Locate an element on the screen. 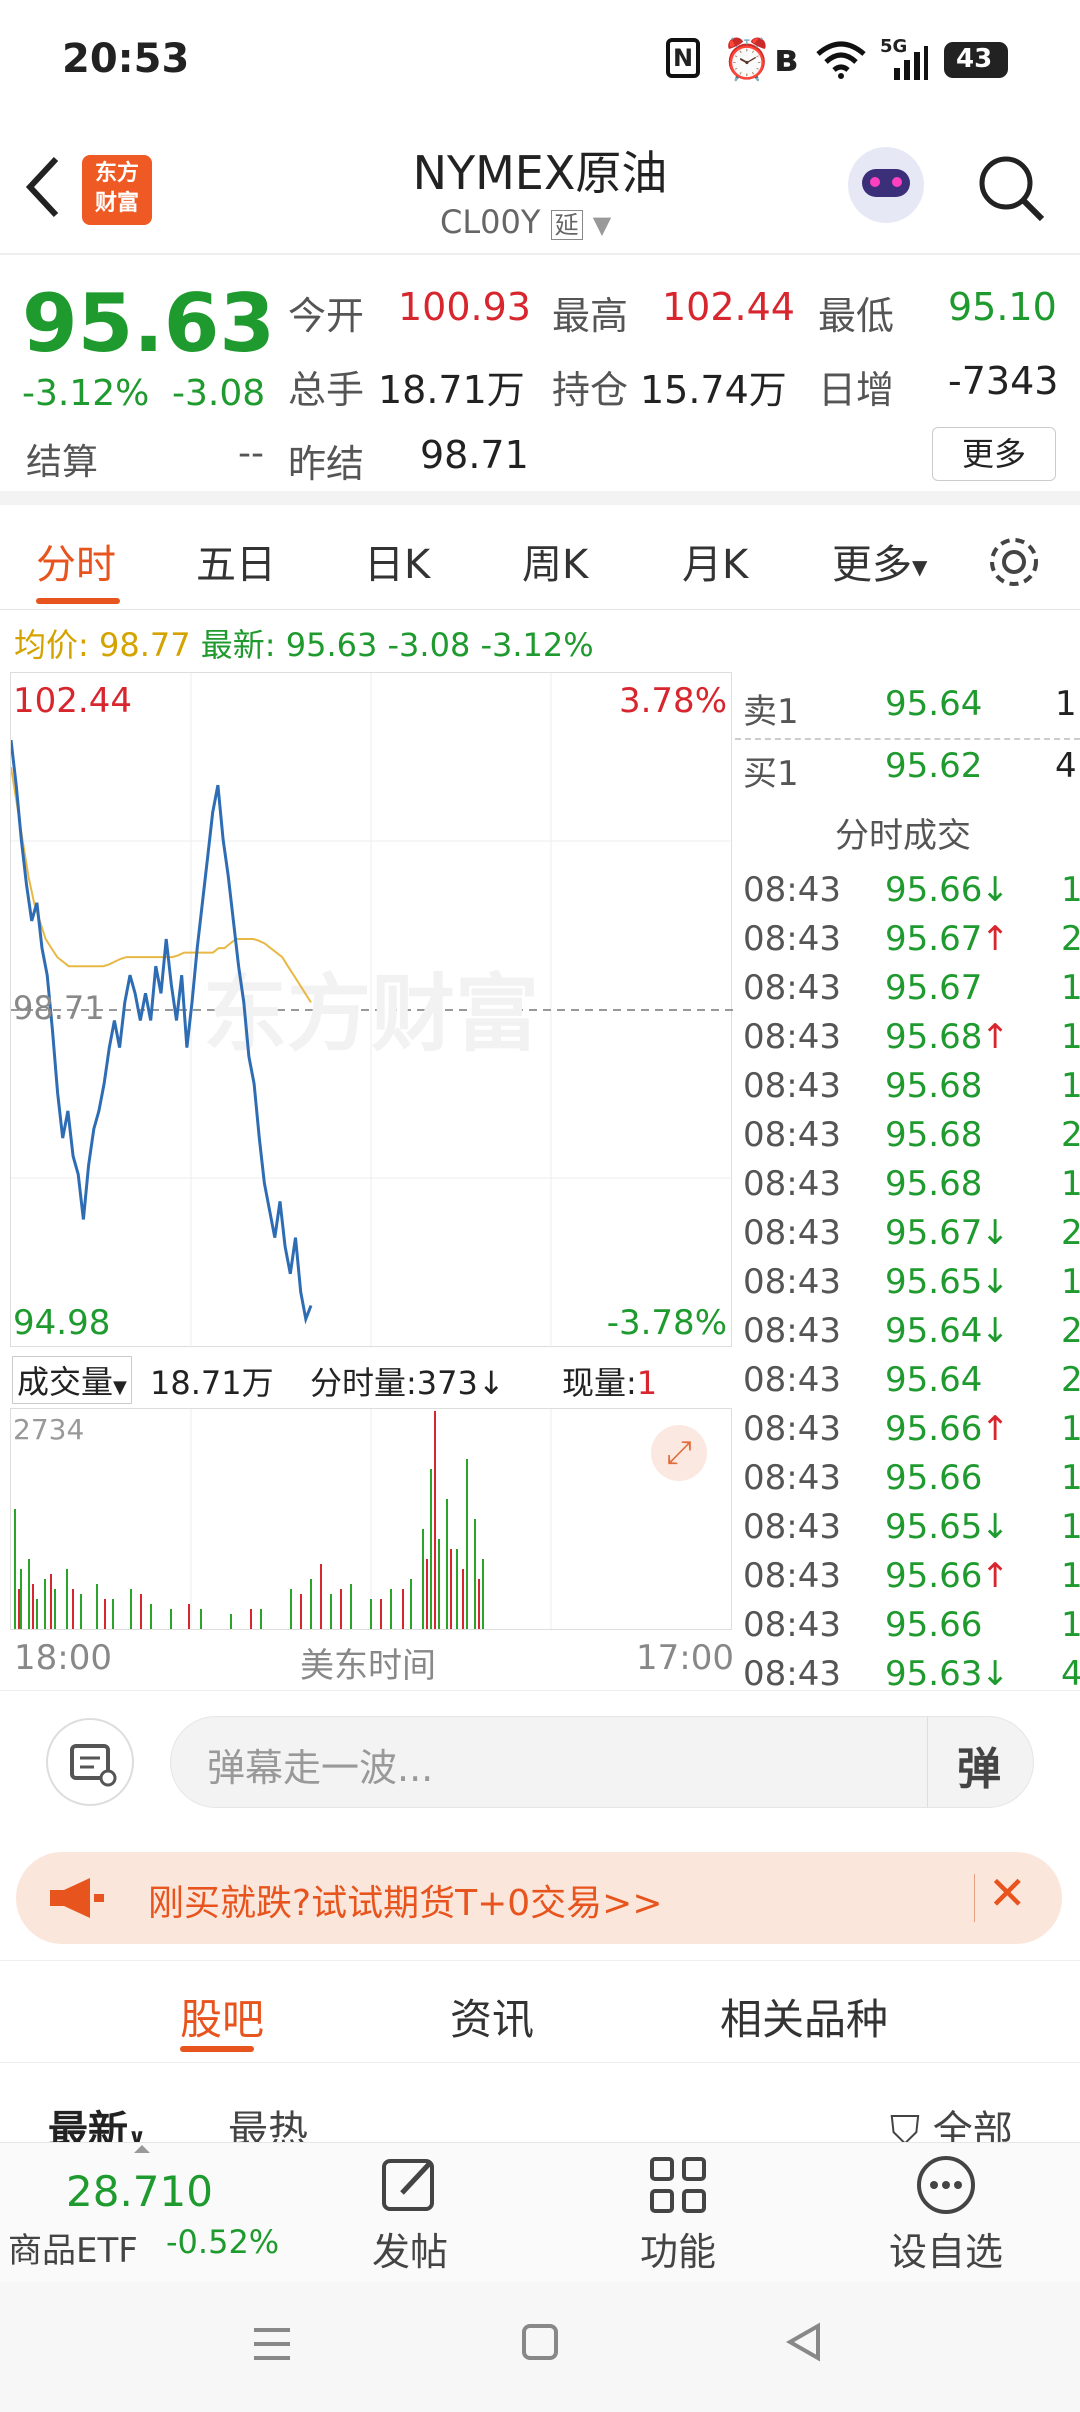  close-icon: ✕ is located at coordinates (1007, 1893).